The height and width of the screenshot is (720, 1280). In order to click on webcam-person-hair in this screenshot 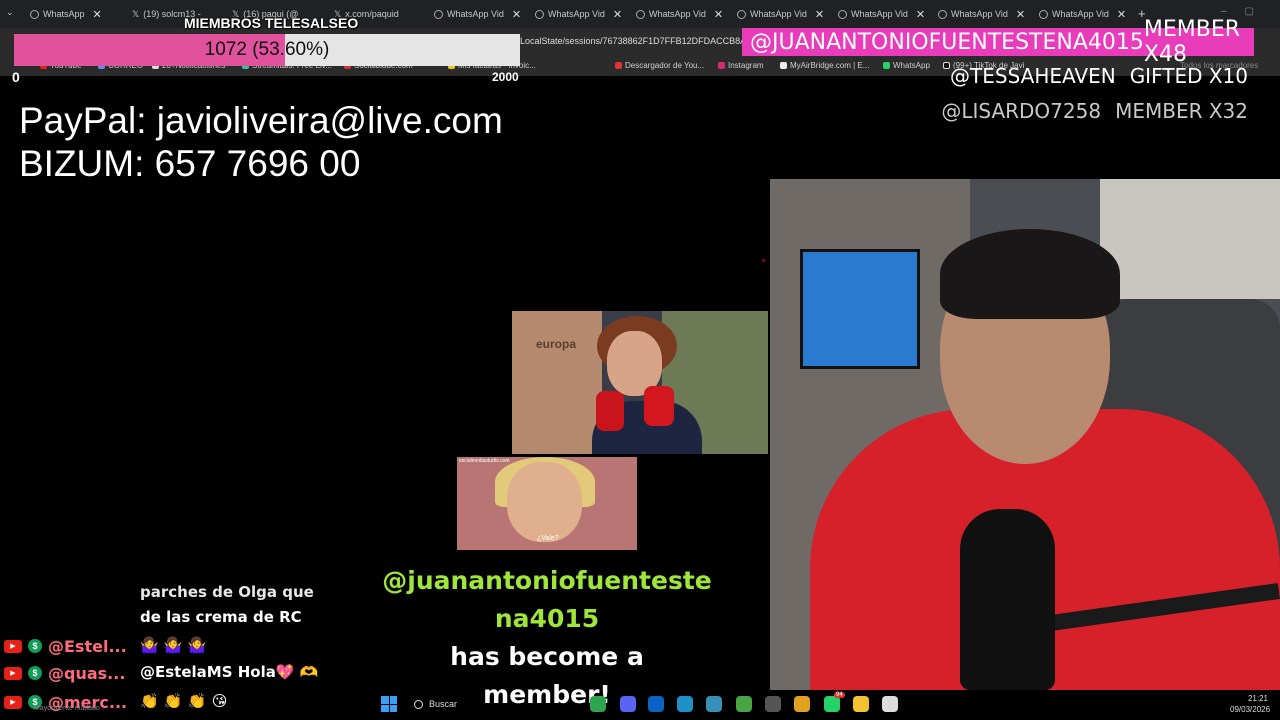, I will do `click(1030, 274)`.